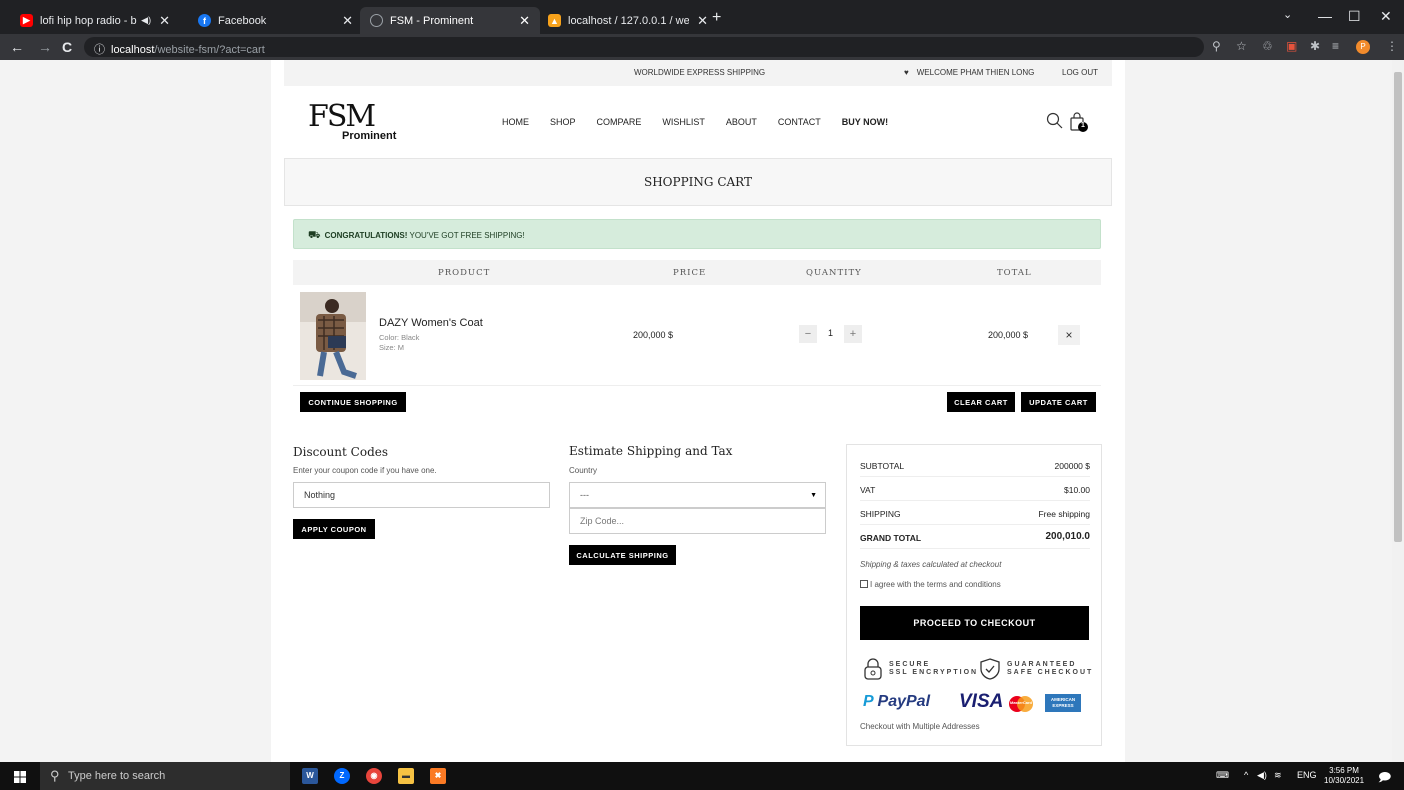 The width and height of the screenshot is (1404, 790). I want to click on zoom-icon: ⚲, so click(1216, 46).